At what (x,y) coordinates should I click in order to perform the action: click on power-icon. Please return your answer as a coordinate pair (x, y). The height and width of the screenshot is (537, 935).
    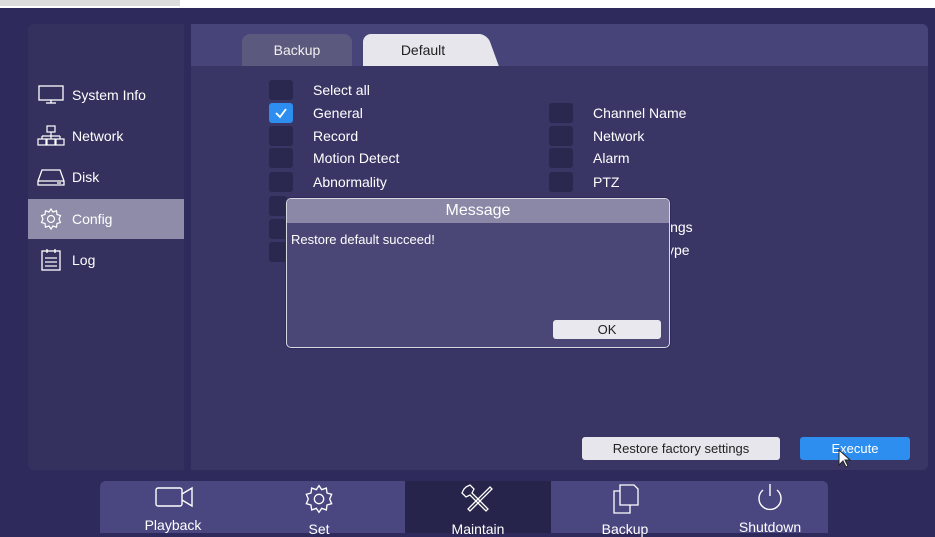
    Looking at the image, I should click on (770, 498).